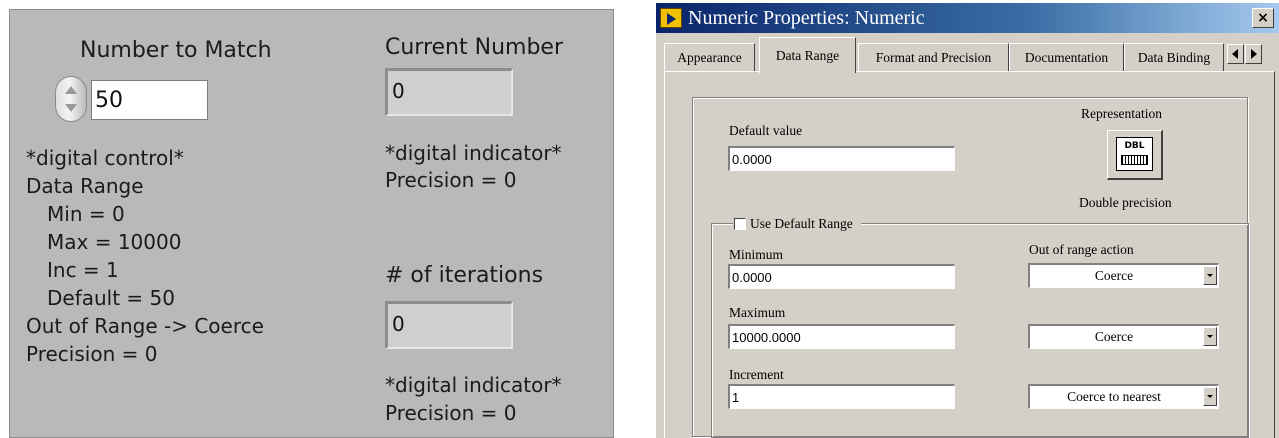 The image size is (1279, 438). Describe the element at coordinates (86, 214) in the screenshot. I see `control-note: Min = 0` at that location.